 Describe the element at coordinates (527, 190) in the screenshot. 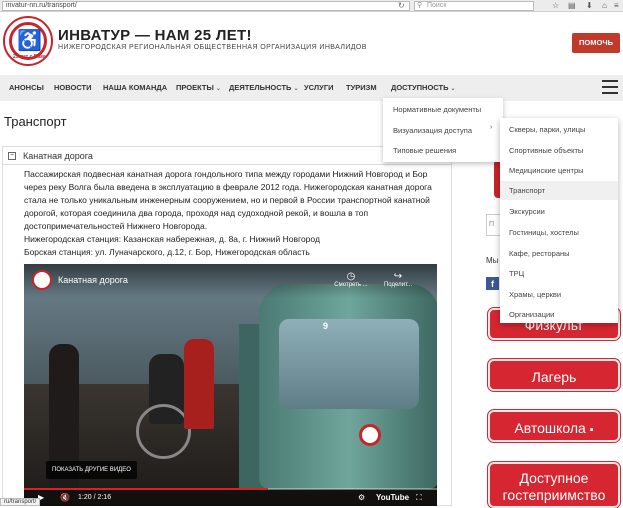

I see `submenu-item-active: Транспорт` at that location.